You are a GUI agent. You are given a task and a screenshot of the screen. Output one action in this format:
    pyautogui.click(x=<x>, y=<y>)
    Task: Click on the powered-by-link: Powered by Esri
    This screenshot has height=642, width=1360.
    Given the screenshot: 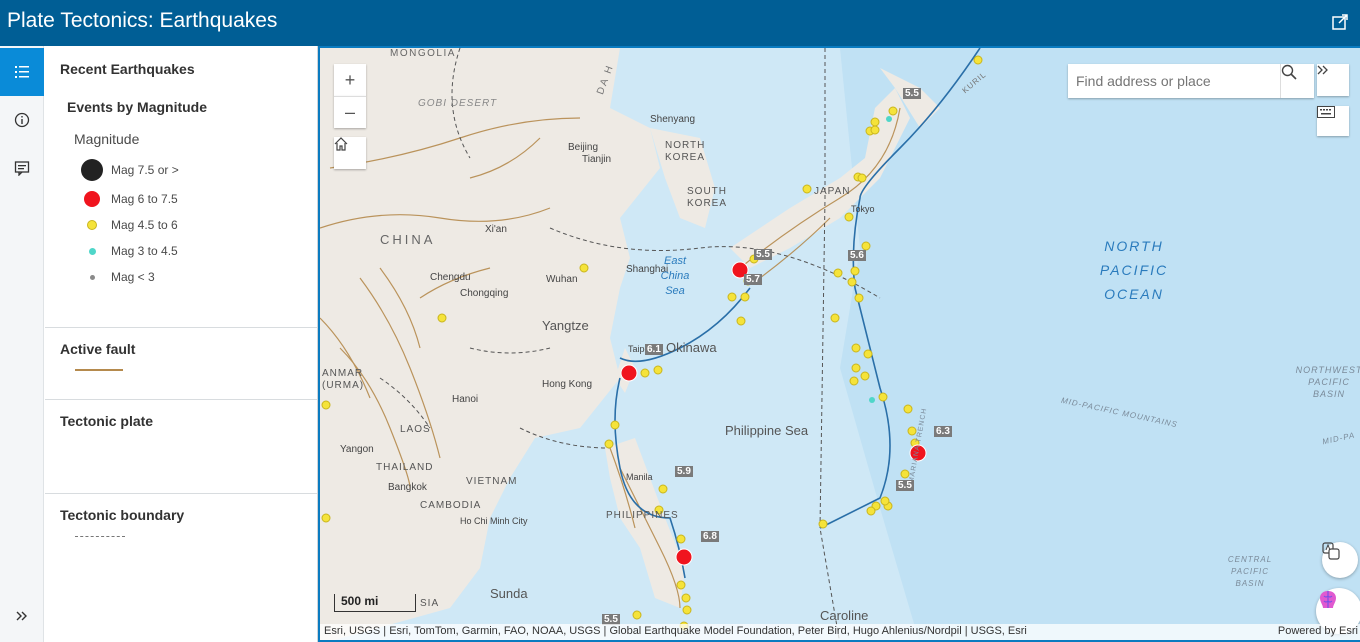 What is the action you would take?
    pyautogui.click(x=1318, y=631)
    